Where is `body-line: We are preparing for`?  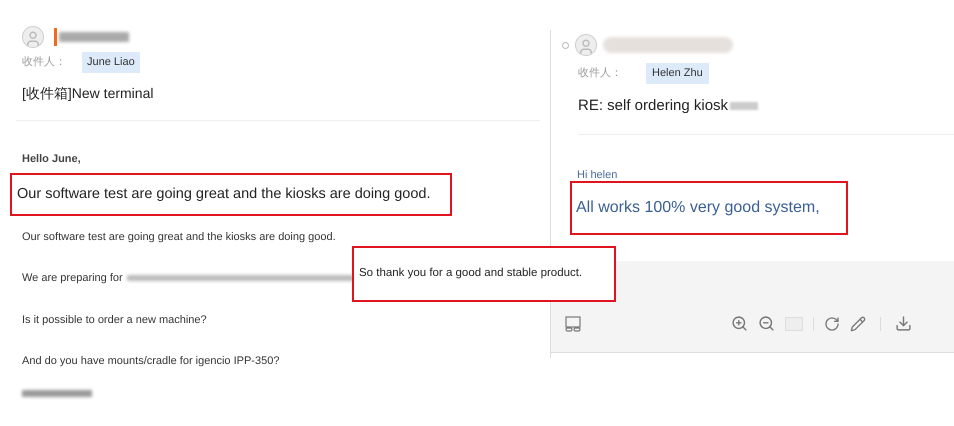
body-line: We are preparing for is located at coordinates (72, 278).